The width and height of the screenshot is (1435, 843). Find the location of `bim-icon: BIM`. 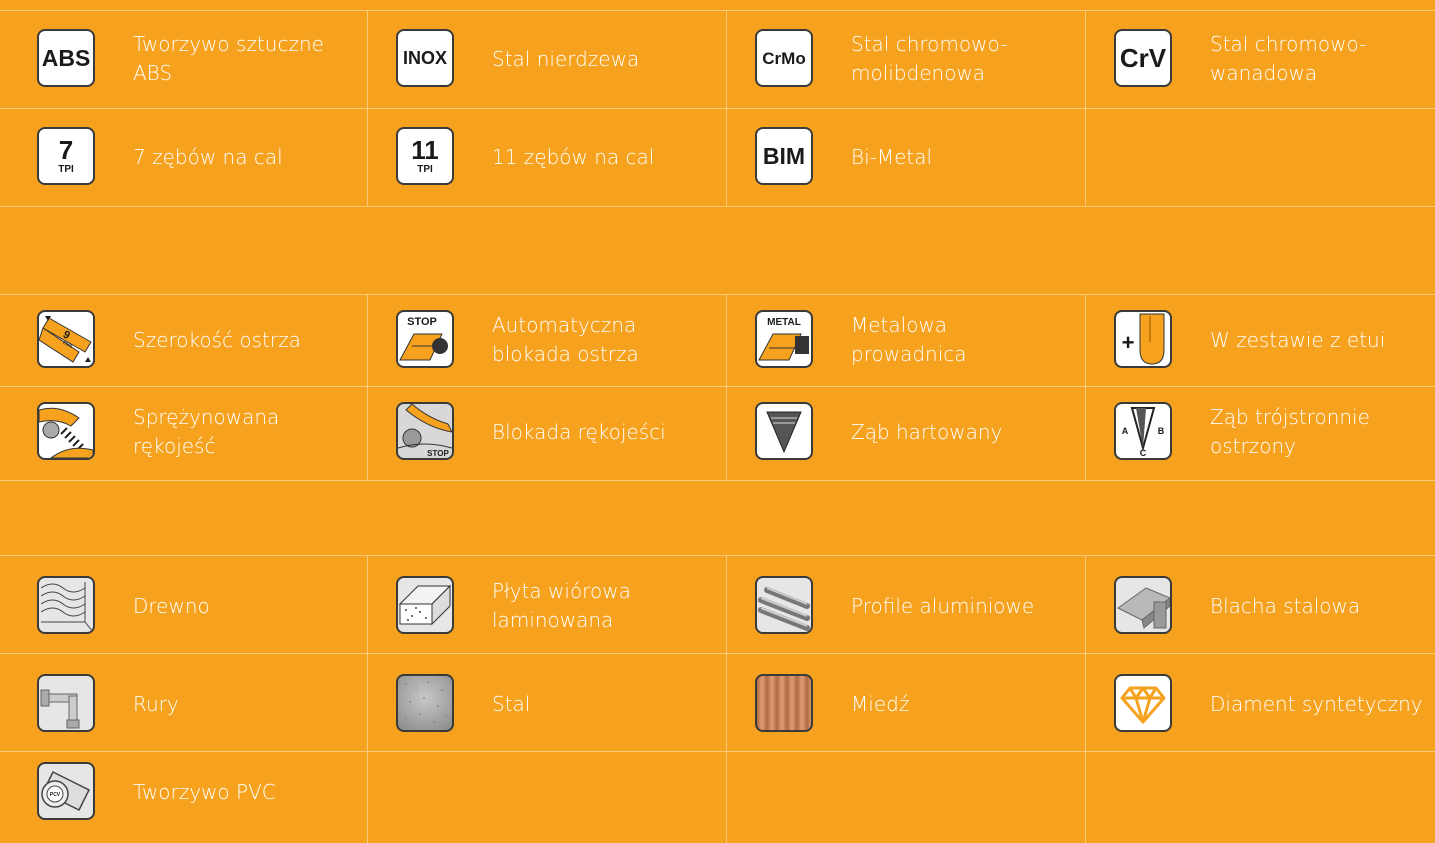

bim-icon: BIM is located at coordinates (784, 156).